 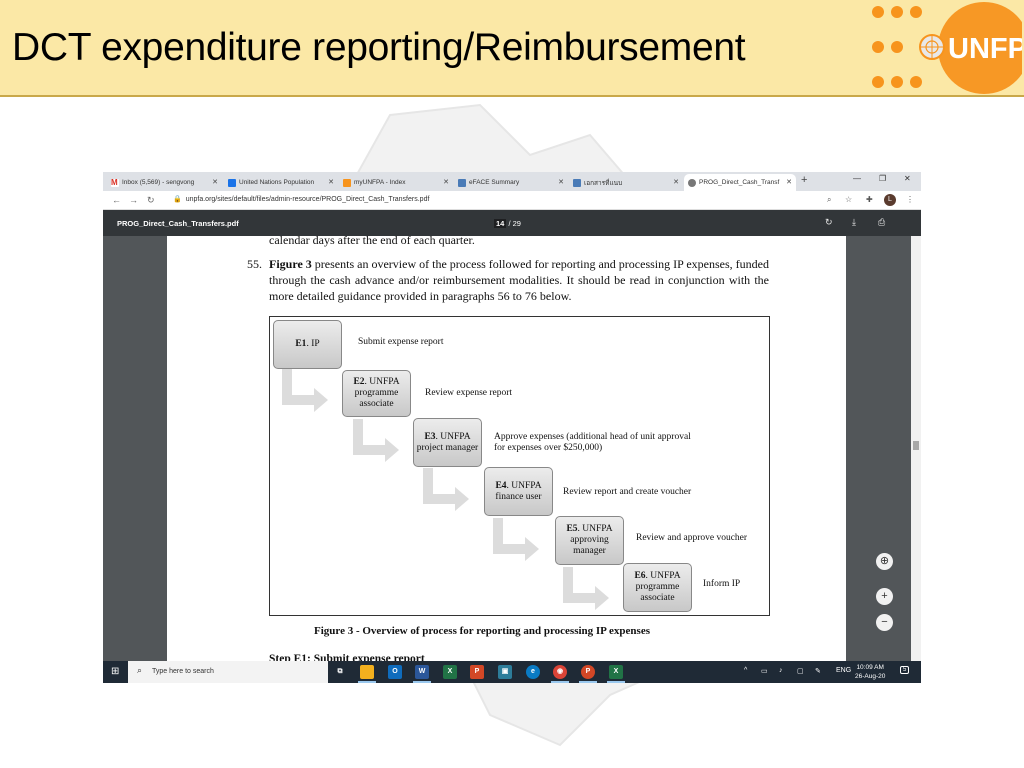 What do you see at coordinates (140, 670) in the screenshot?
I see `search-icon: ⌕` at bounding box center [140, 670].